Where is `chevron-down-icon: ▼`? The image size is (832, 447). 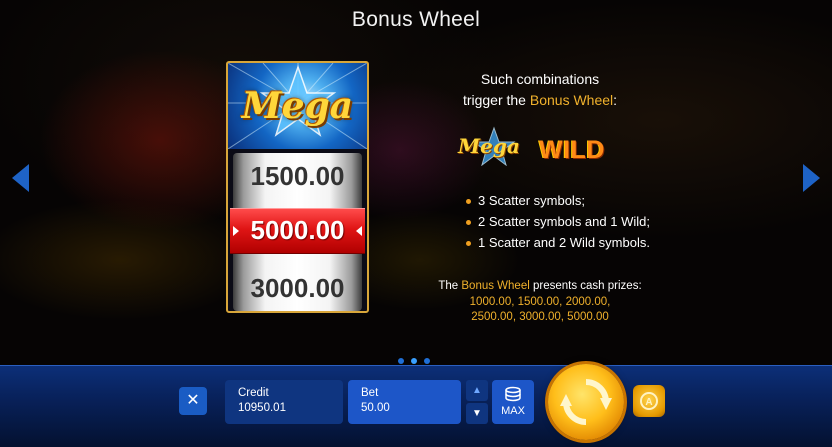
chevron-down-icon: ▼ is located at coordinates (477, 413).